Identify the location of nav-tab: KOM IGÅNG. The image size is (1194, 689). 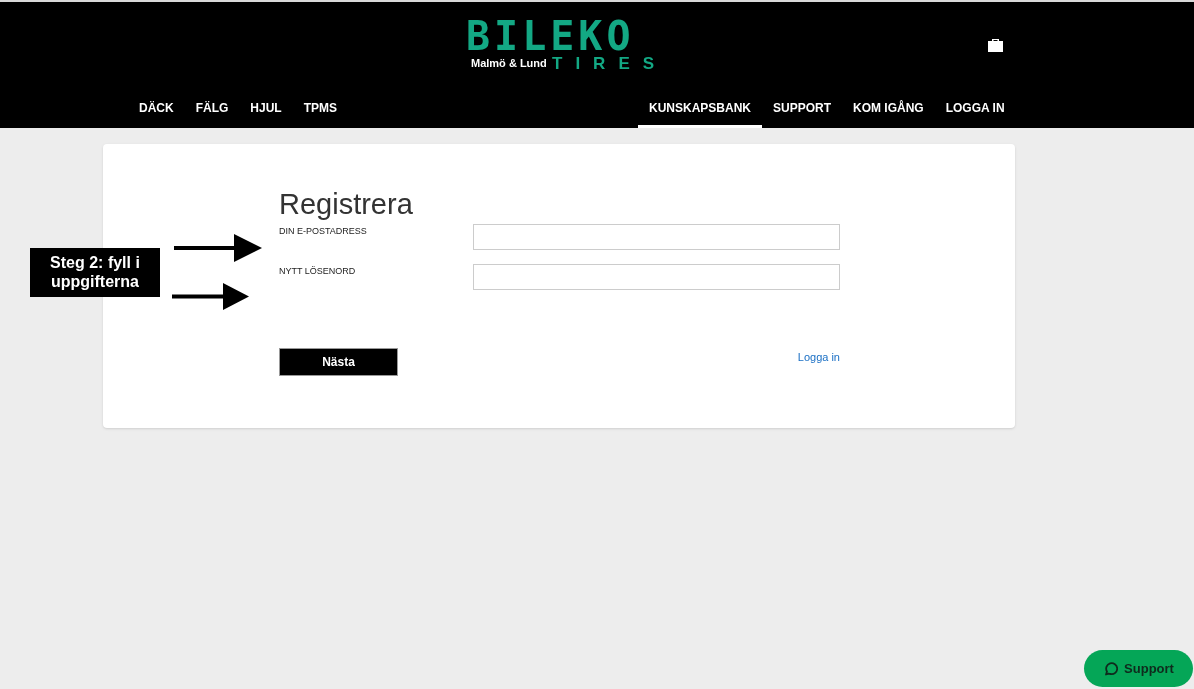
(888, 105).